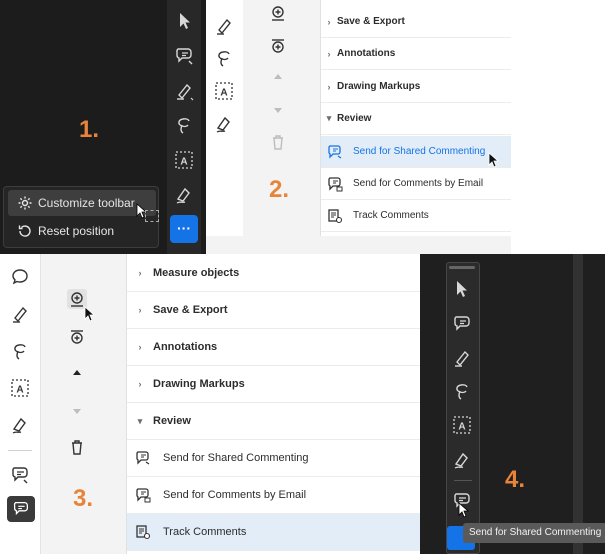  Describe the element at coordinates (371, 21) in the screenshot. I see `category-label: Save & Export` at that location.